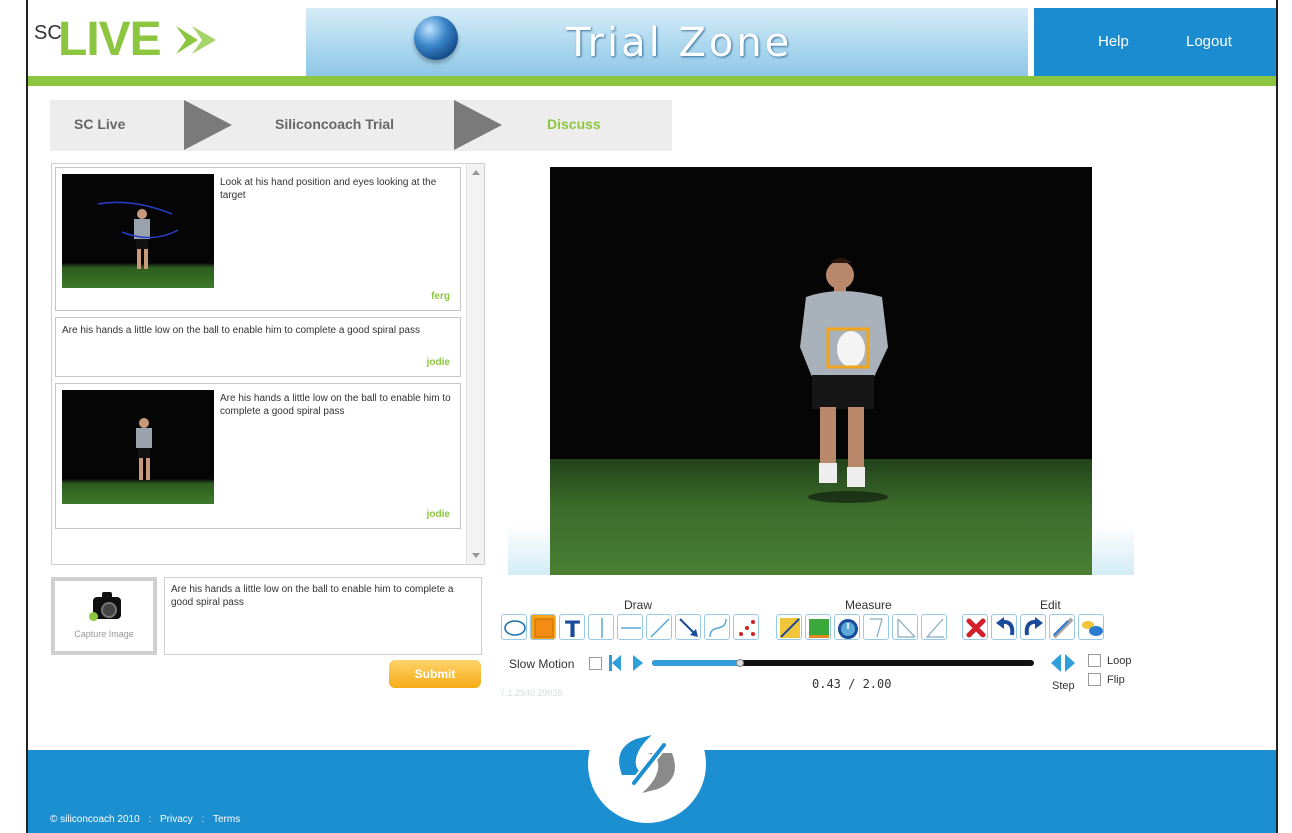 The image size is (1292, 833). Describe the element at coordinates (844, 380) in the screenshot. I see `rugby-player-image` at that location.